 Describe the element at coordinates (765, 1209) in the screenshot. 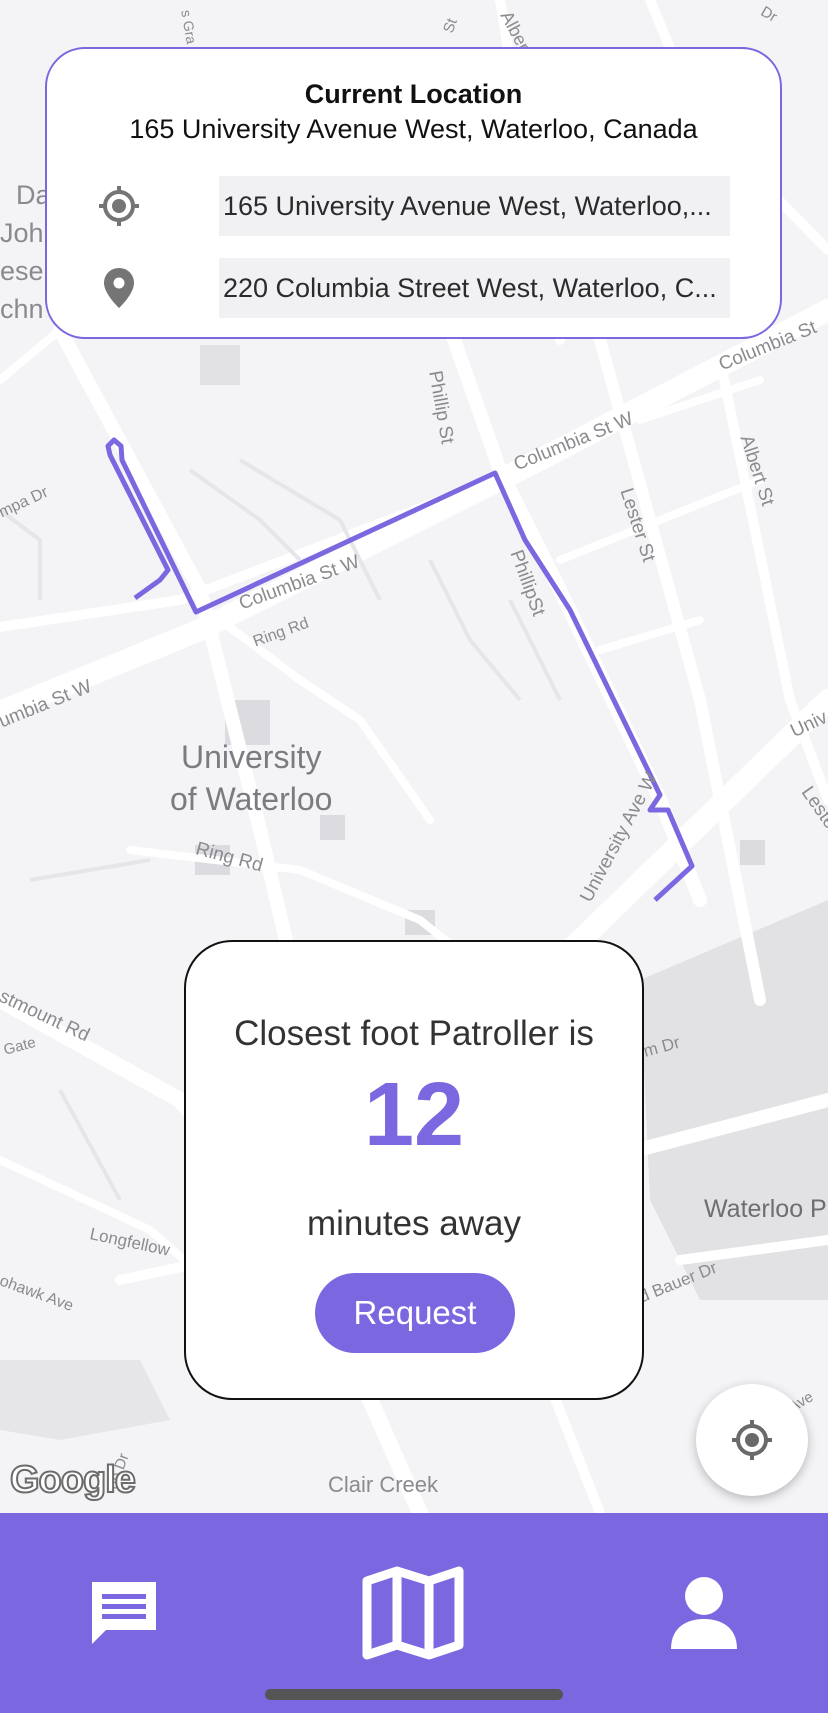

I see `map-label-waterloo-park: Waterloo P` at that location.